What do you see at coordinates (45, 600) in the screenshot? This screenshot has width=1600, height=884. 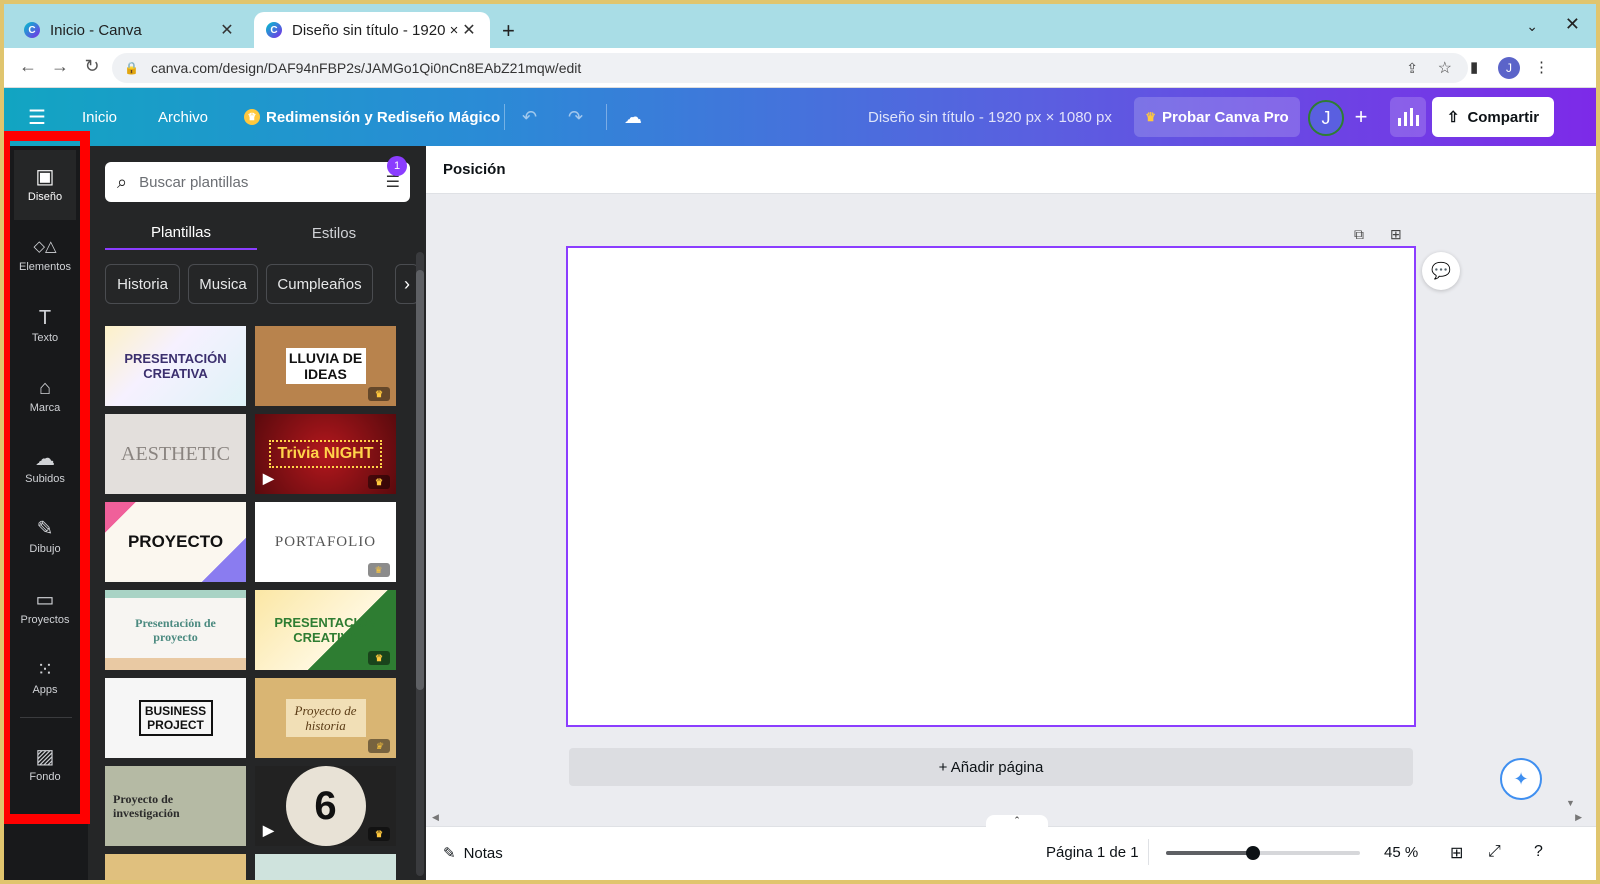 I see `folder-icon: ▭` at bounding box center [45, 600].